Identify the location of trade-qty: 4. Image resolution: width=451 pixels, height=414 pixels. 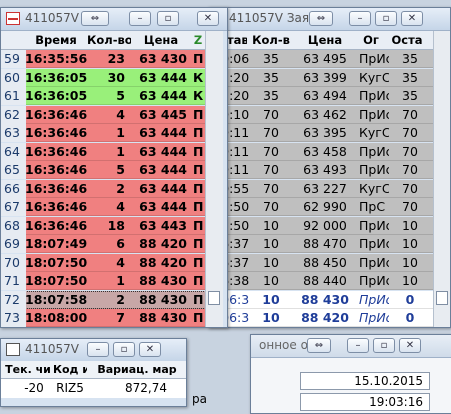
(120, 262).